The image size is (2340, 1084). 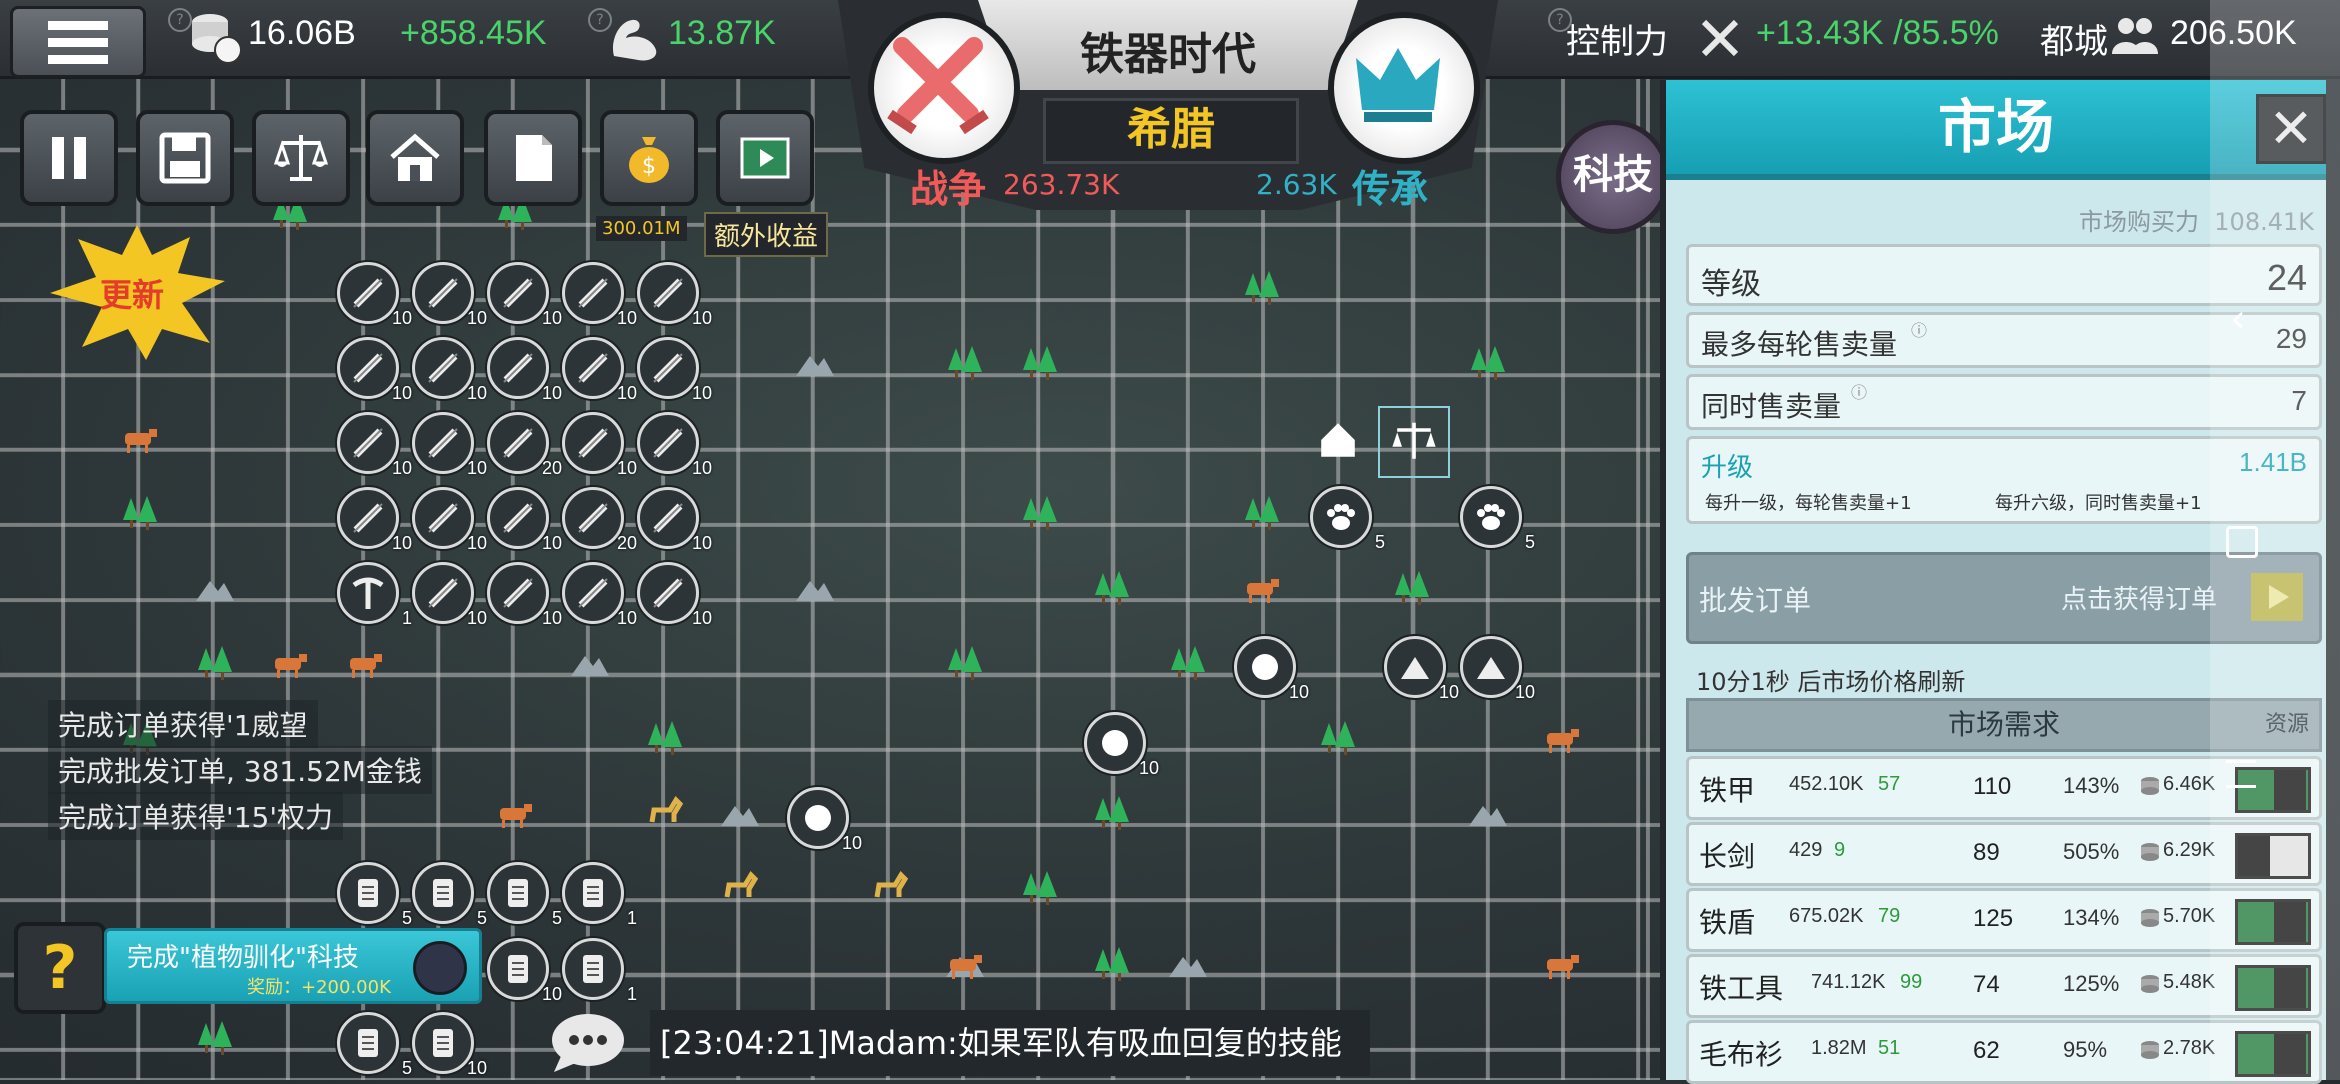 What do you see at coordinates (1414, 442) in the screenshot?
I see `scales-icon` at bounding box center [1414, 442].